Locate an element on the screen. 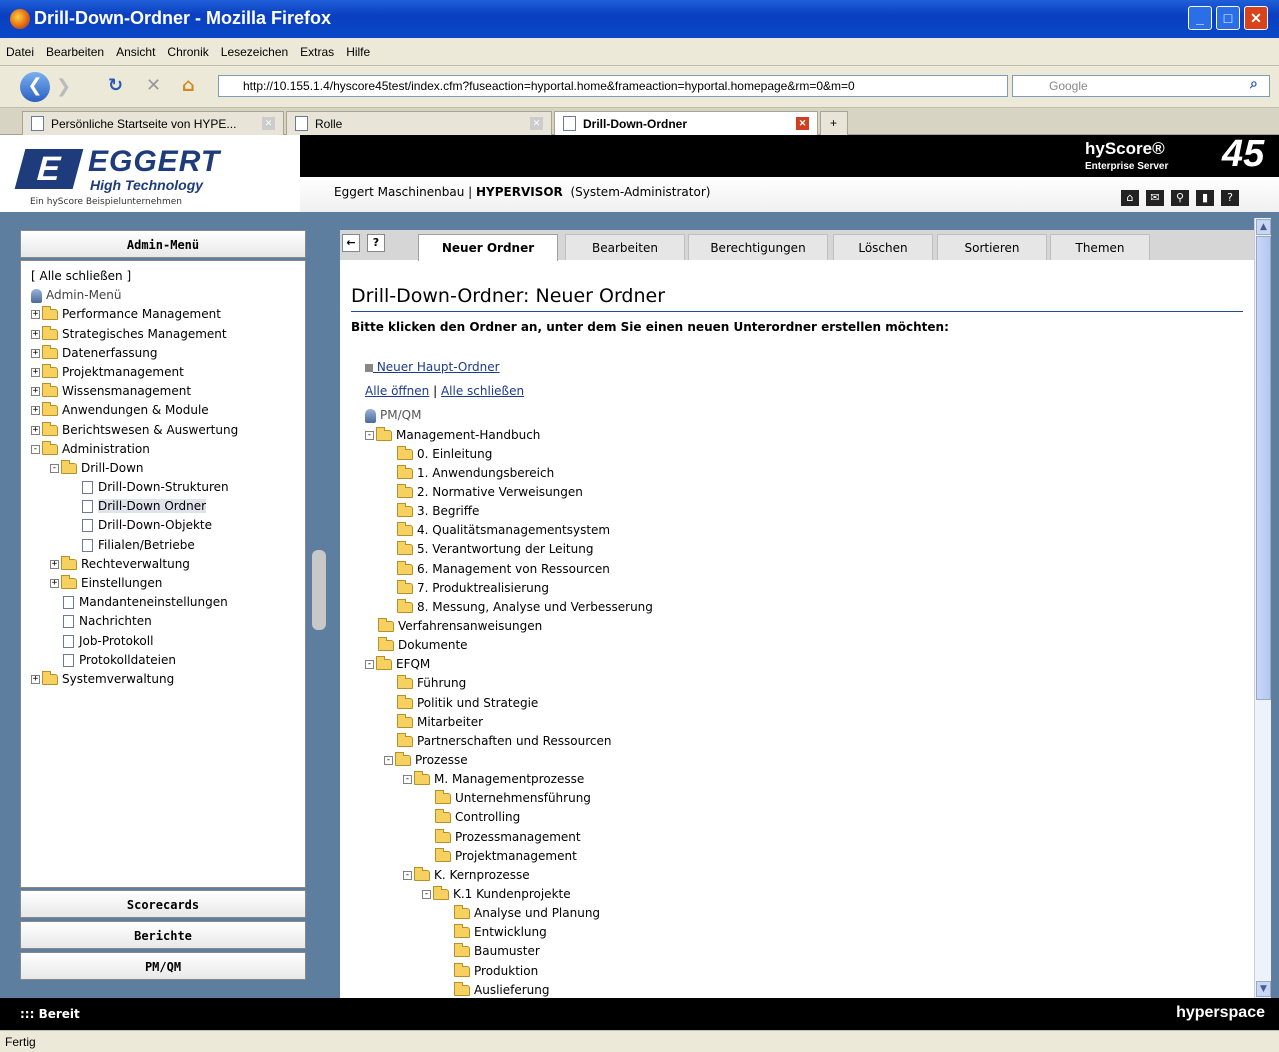 The width and height of the screenshot is (1279, 1052). sidebar-item: - Administration is located at coordinates (168, 449).